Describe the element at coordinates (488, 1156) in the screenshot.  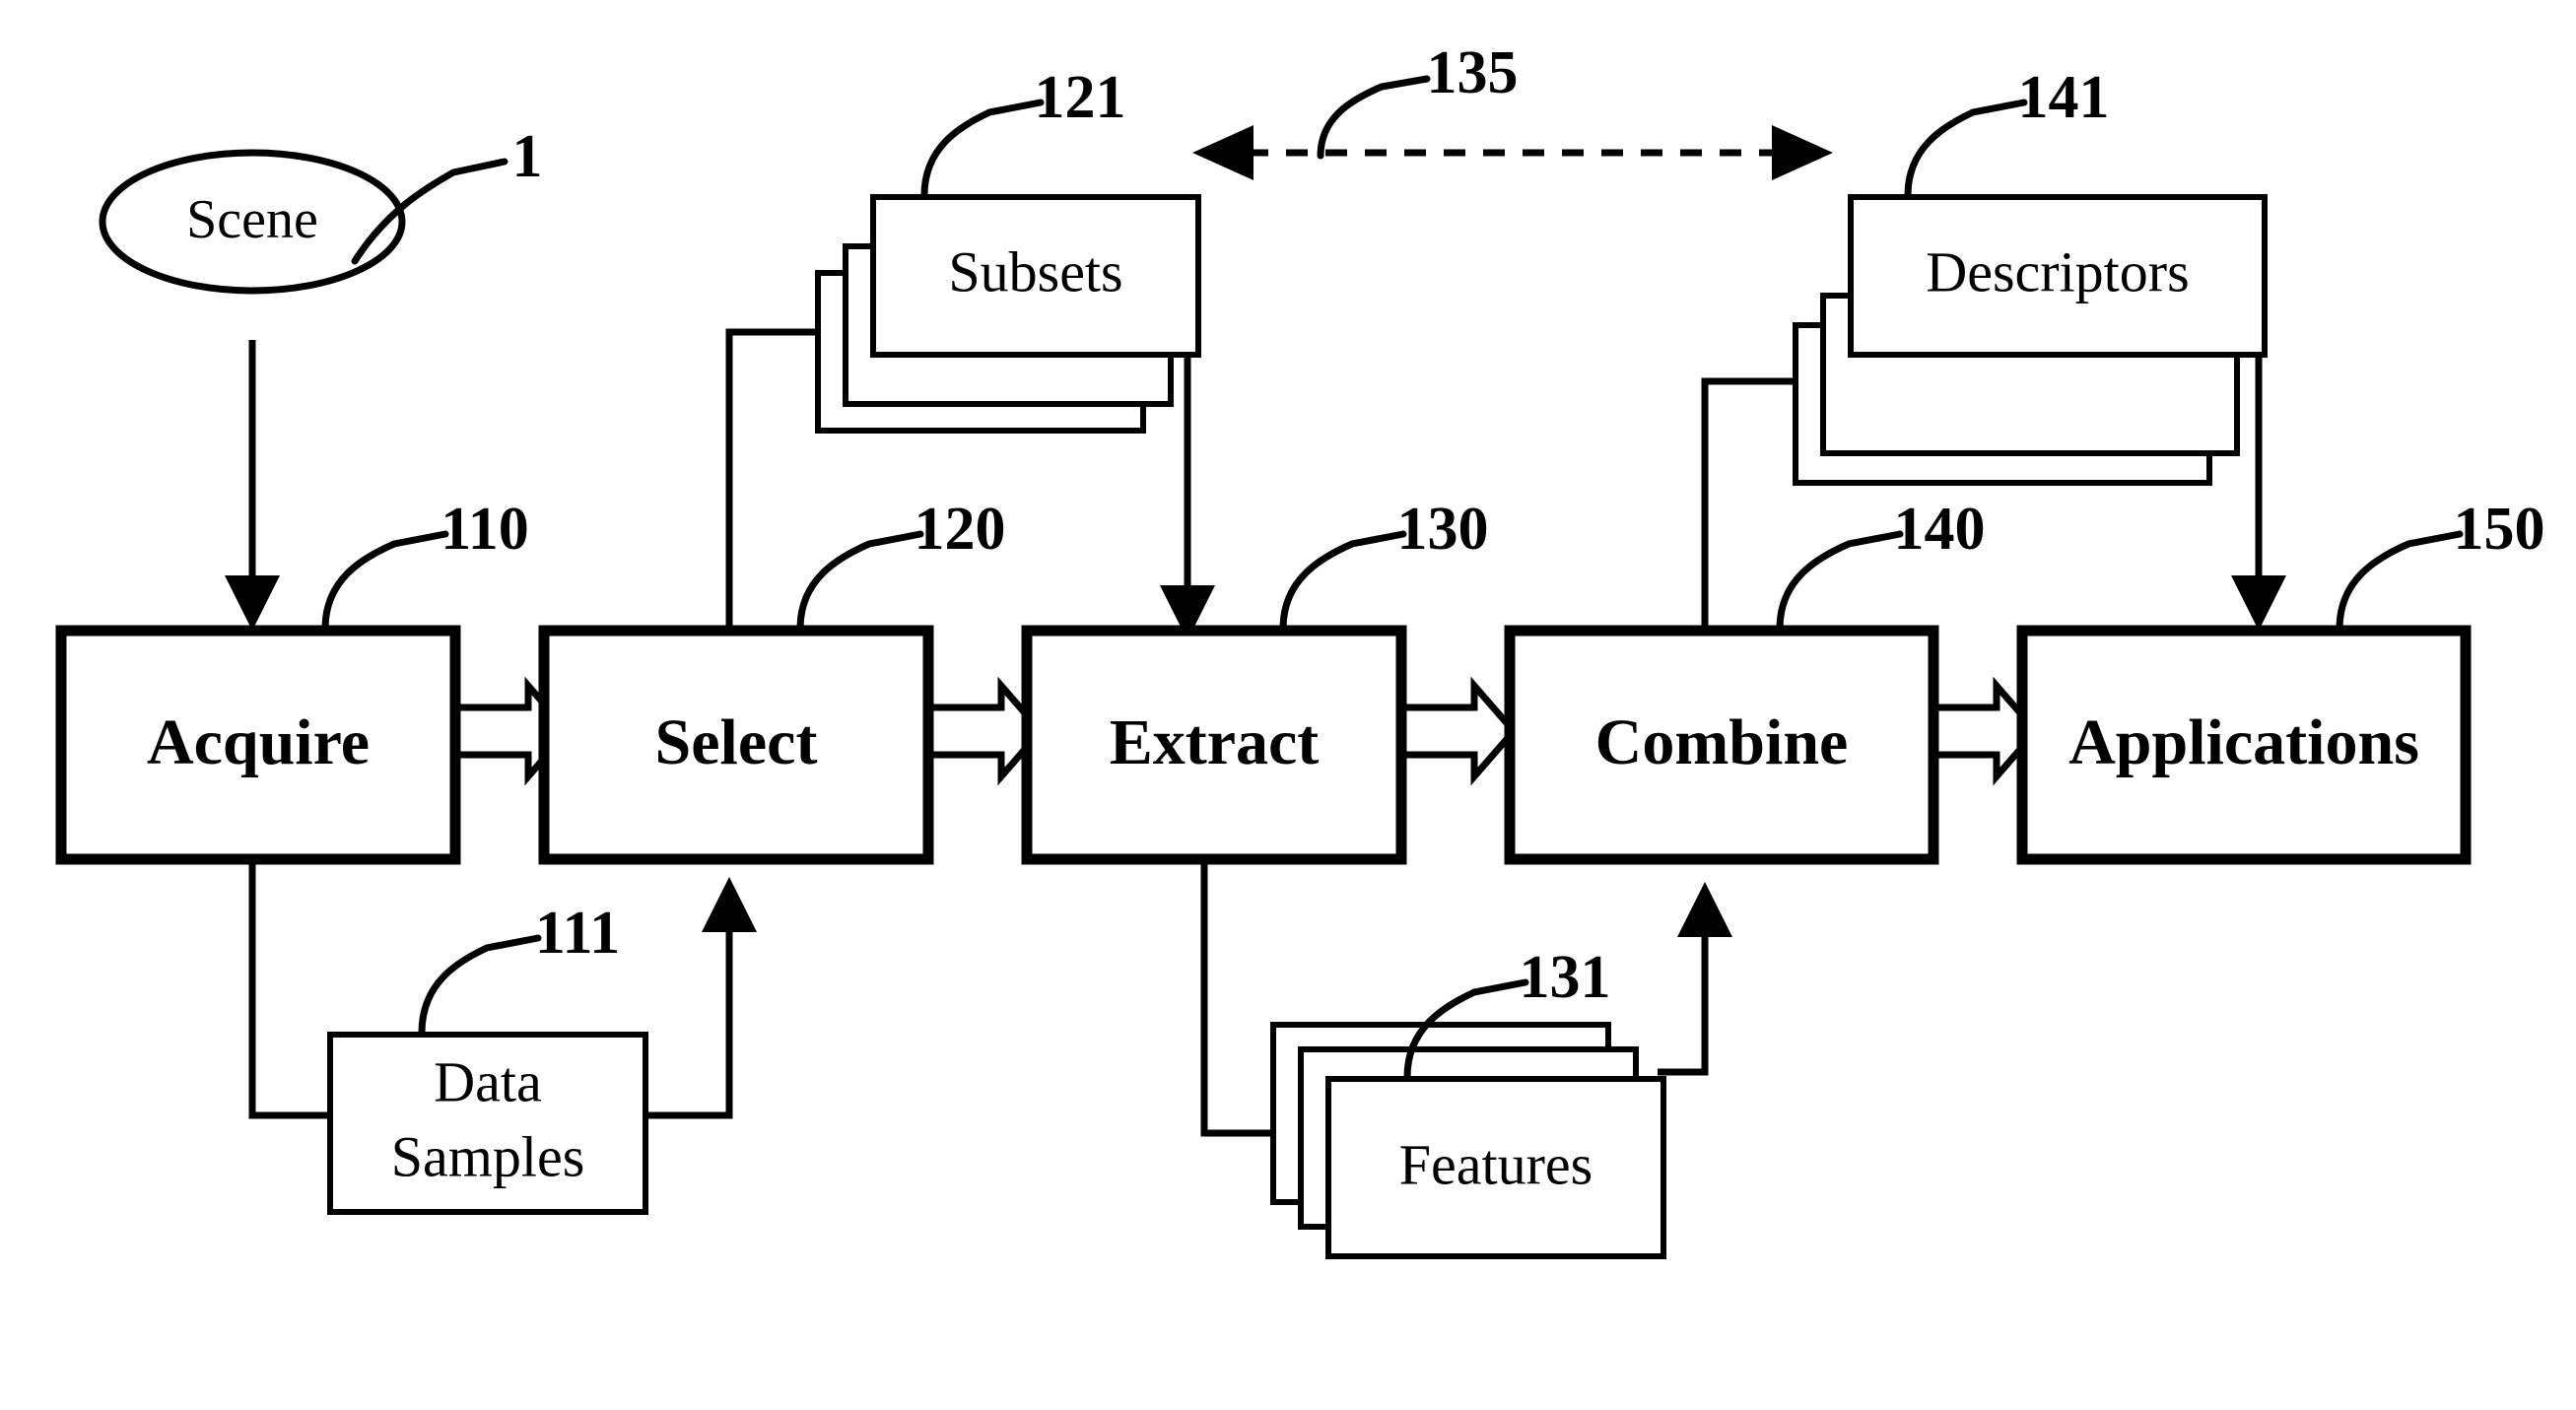
I see `data-samples-label-line2: Samples` at that location.